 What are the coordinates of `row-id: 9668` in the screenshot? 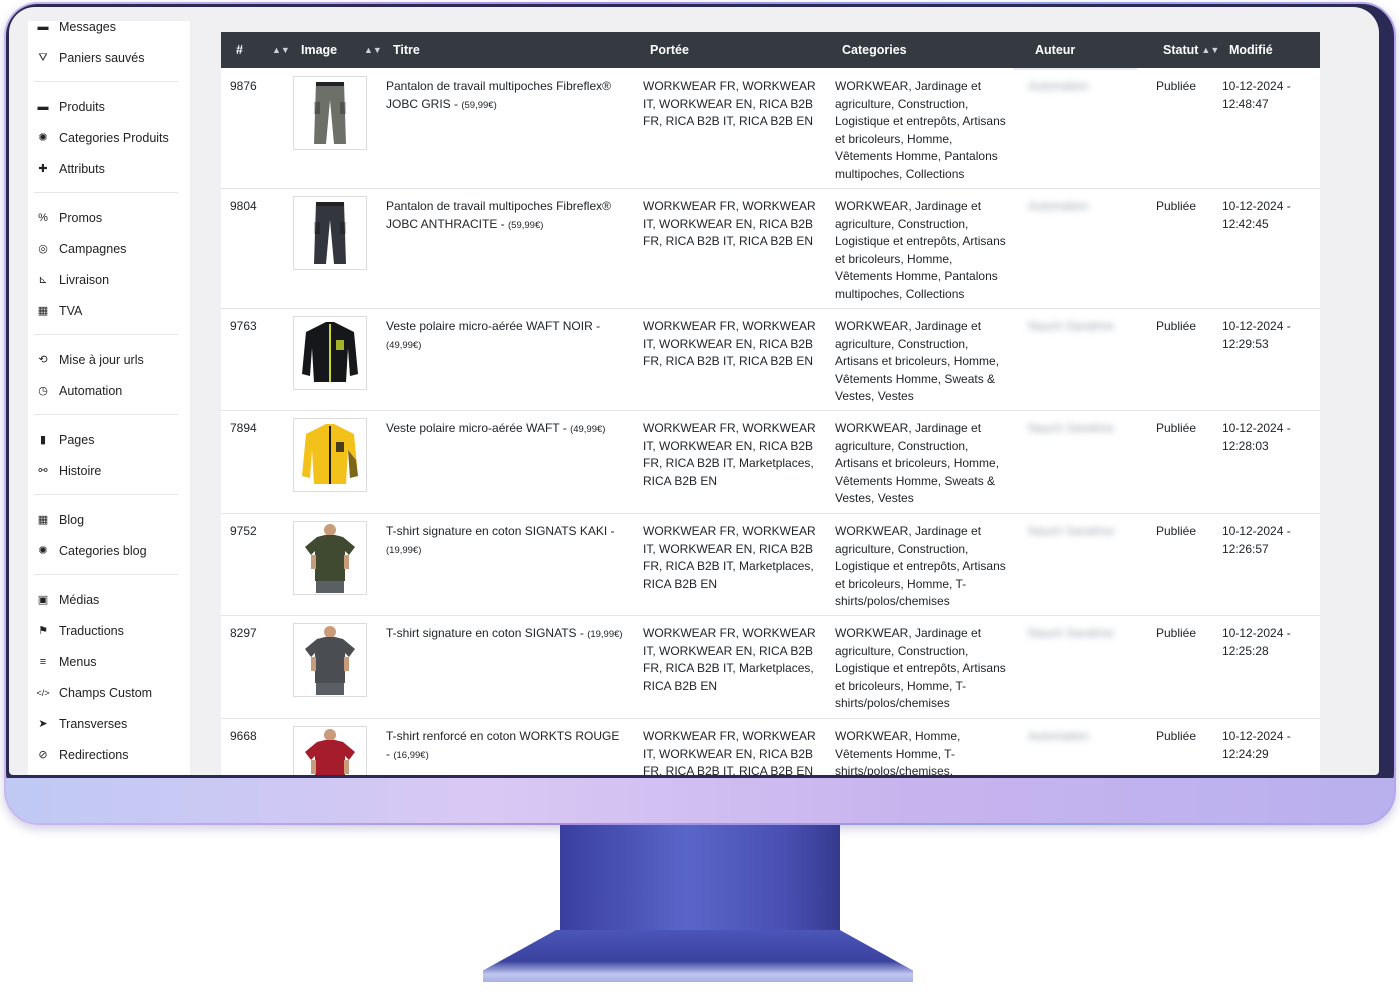 It's located at (243, 736).